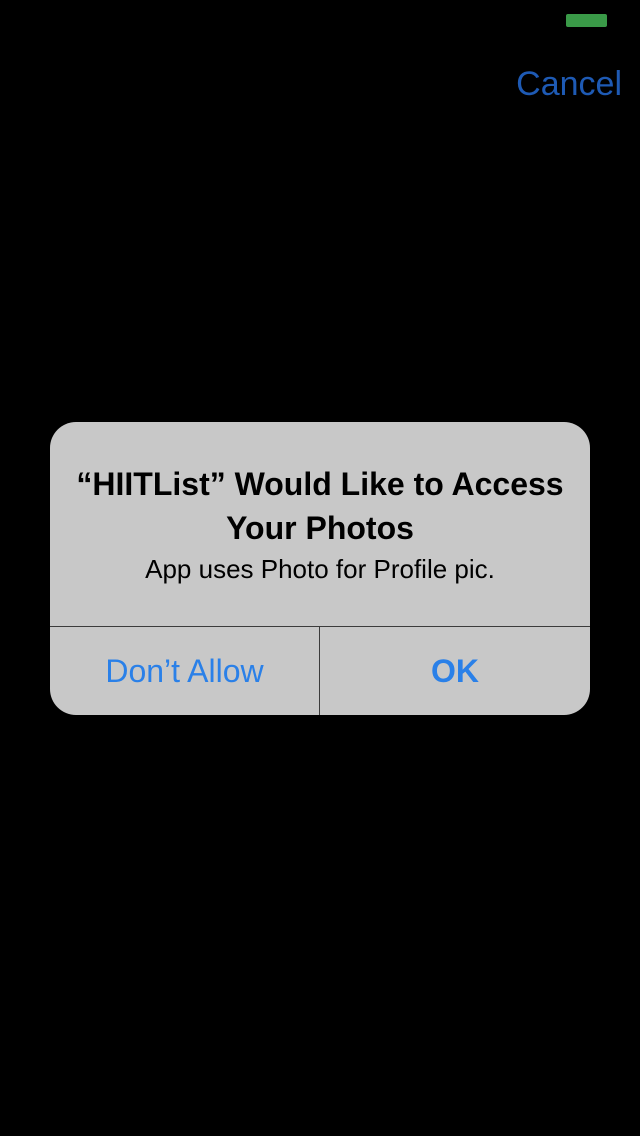 This screenshot has width=640, height=1136. What do you see at coordinates (320, 84) in the screenshot?
I see `navigation-bar: Cancel` at bounding box center [320, 84].